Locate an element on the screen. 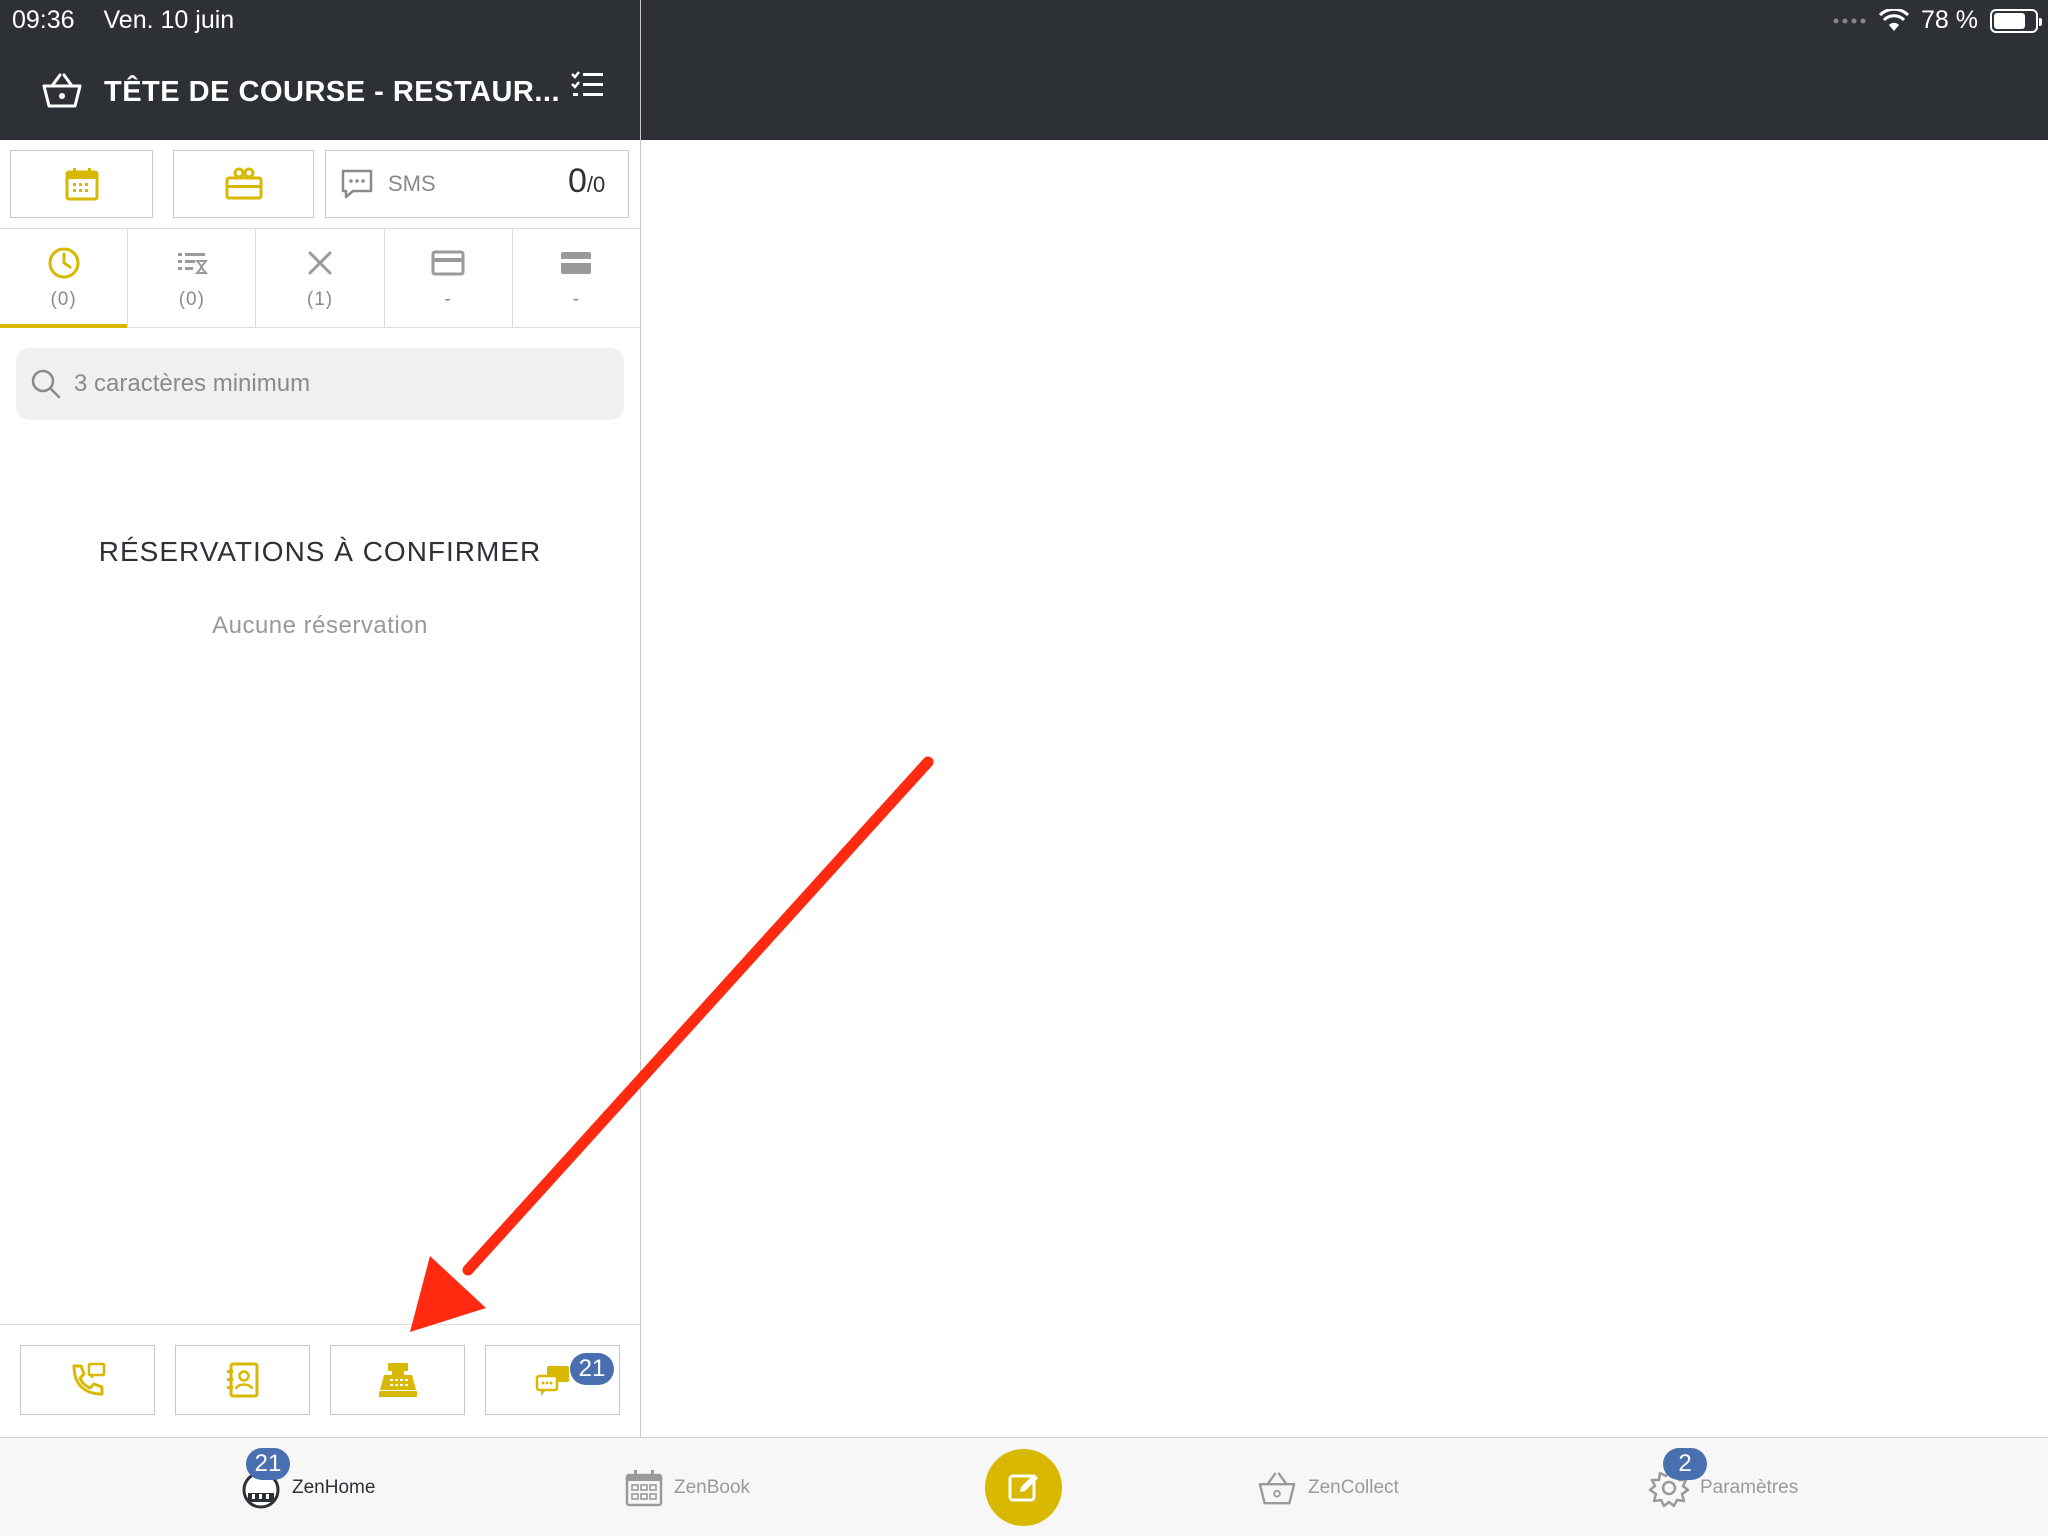 This screenshot has height=1536, width=2048. status-time: 09:36 is located at coordinates (43, 20).